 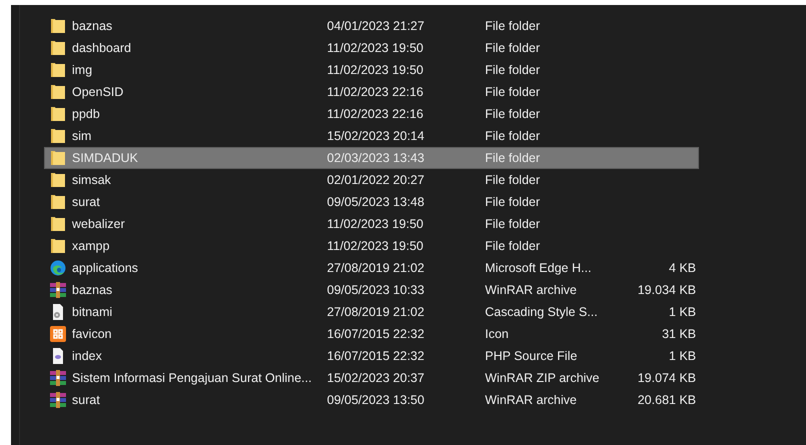 I want to click on file-row: simsak 02/01/2022 20:27 File folder, so click(x=371, y=180).